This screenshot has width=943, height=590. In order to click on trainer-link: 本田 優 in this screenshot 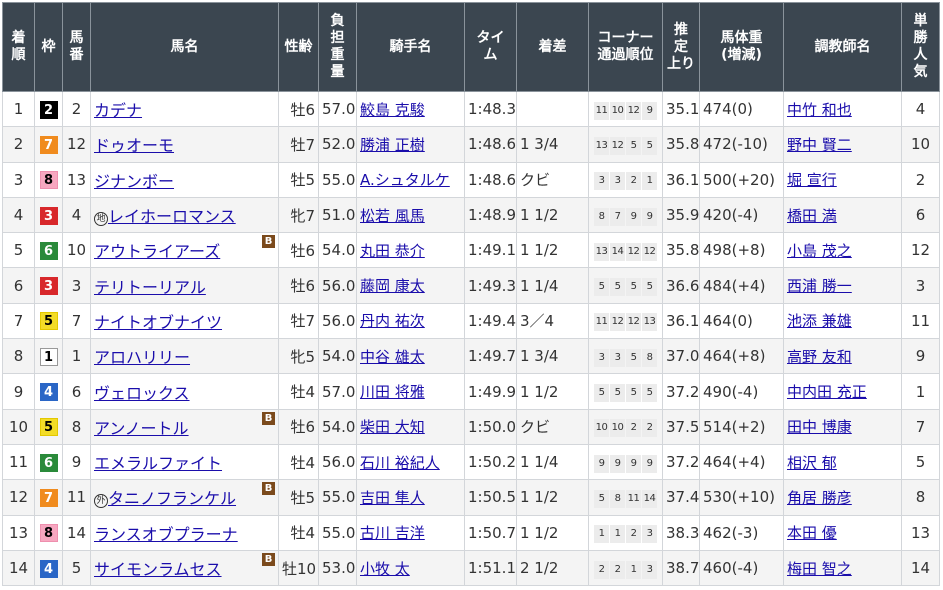, I will do `click(812, 533)`.